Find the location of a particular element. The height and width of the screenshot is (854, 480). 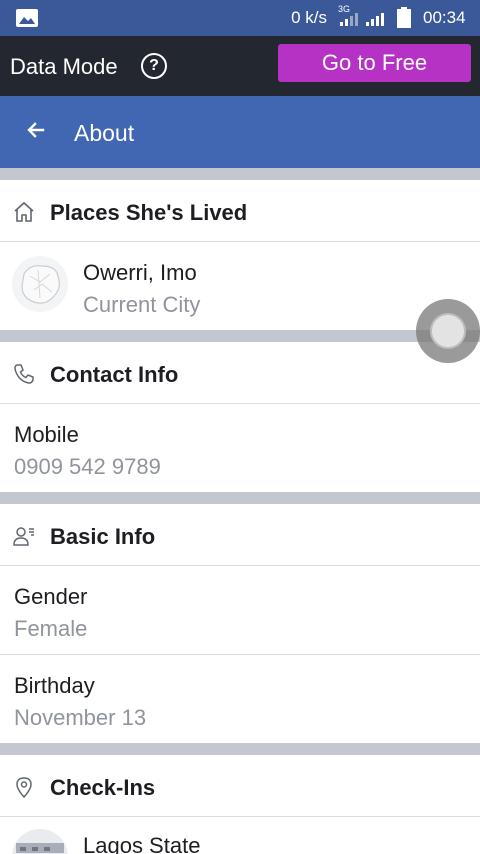

place-name: Owerri, Imo is located at coordinates (140, 272).